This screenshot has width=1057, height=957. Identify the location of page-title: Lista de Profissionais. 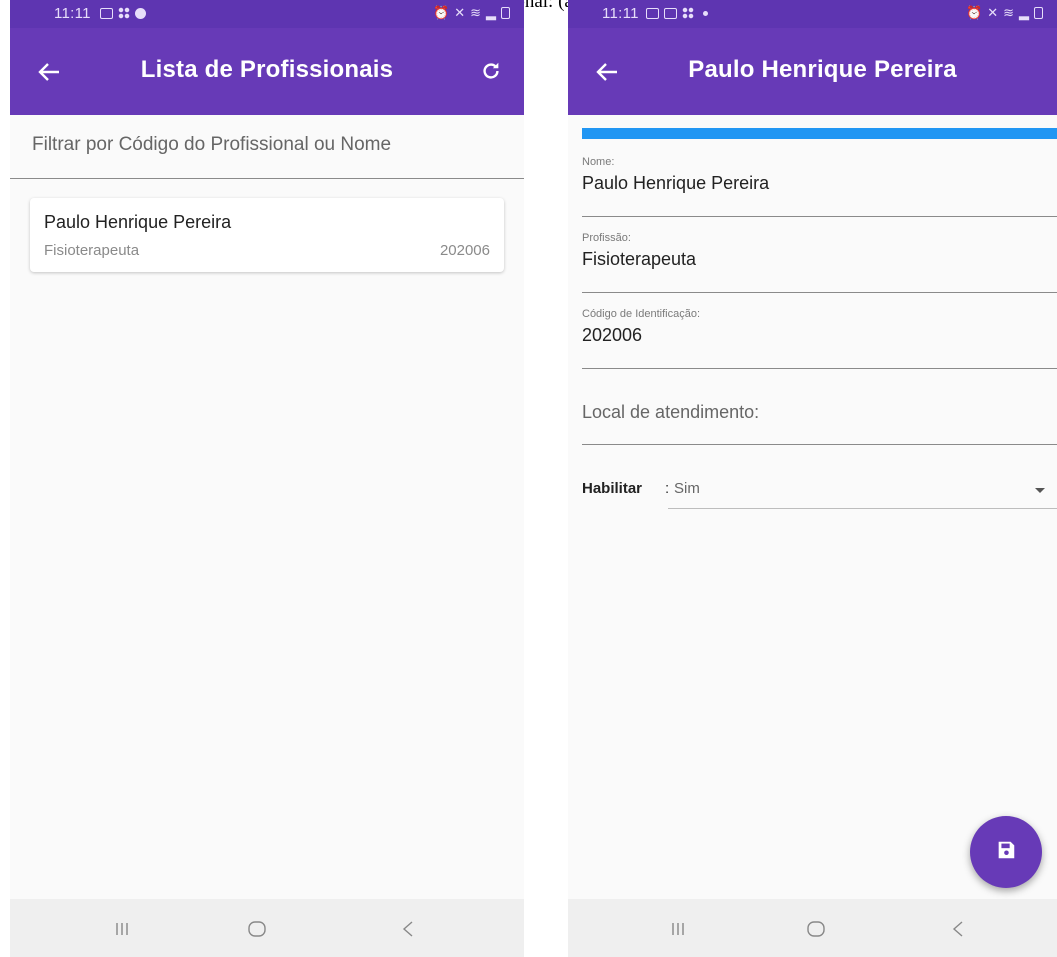
(267, 69).